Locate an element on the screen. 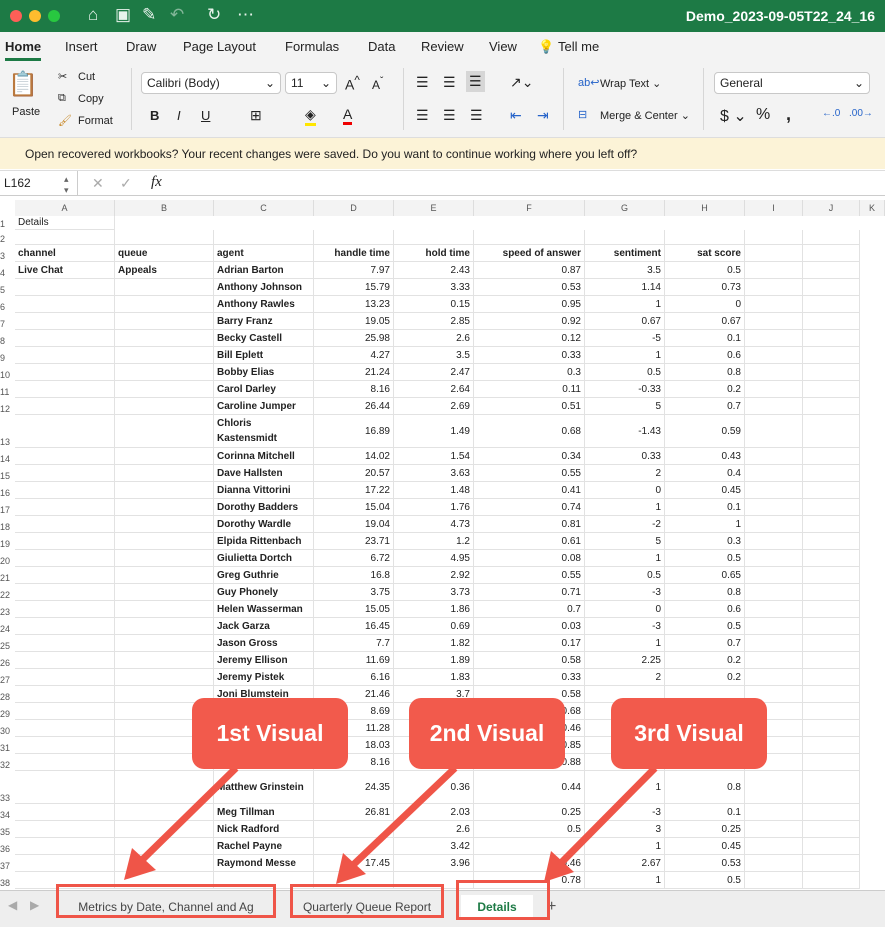 This screenshot has height=927, width=885. callout-1st-visual: 1st Visual is located at coordinates (270, 733).